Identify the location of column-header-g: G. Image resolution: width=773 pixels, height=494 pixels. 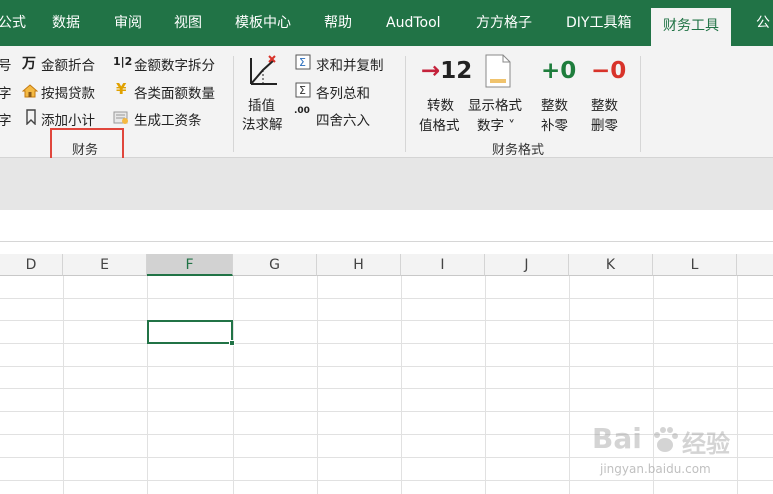
(275, 265).